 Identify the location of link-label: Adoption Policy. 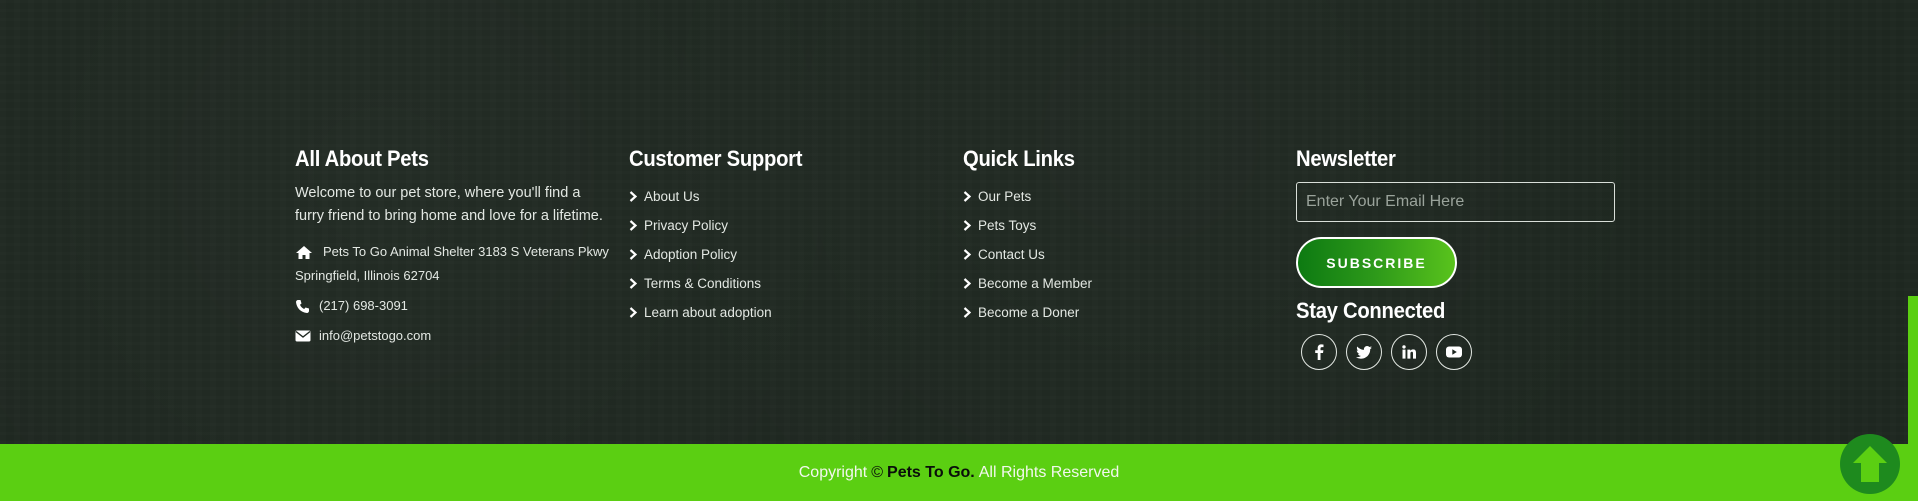
(691, 254).